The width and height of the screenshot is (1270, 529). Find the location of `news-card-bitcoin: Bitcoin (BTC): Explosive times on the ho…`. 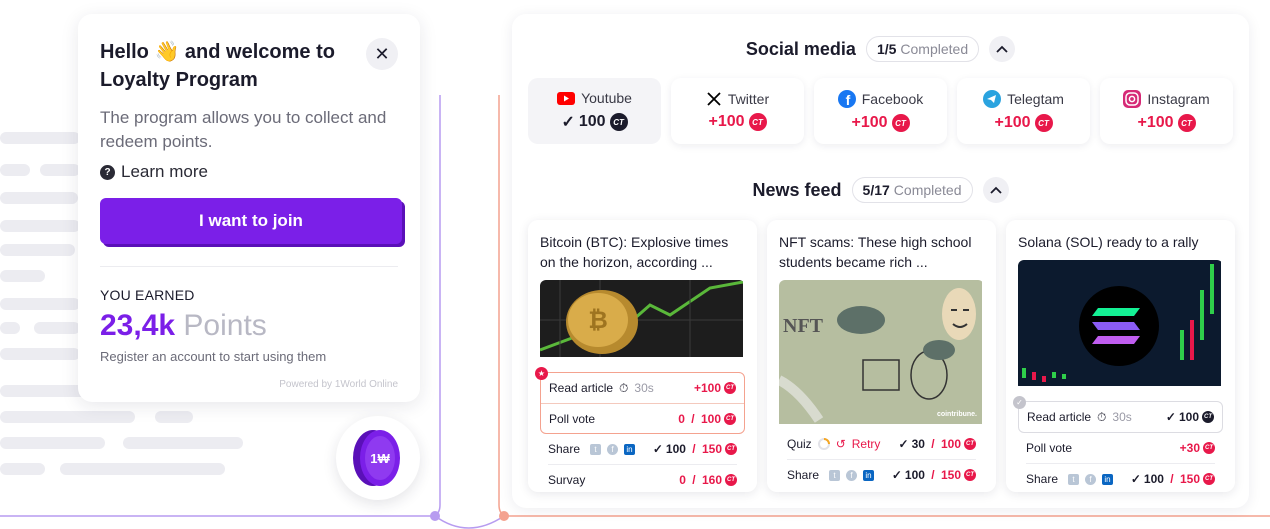

news-card-bitcoin: Bitcoin (BTC): Explosive times on the ho… is located at coordinates (642, 356).